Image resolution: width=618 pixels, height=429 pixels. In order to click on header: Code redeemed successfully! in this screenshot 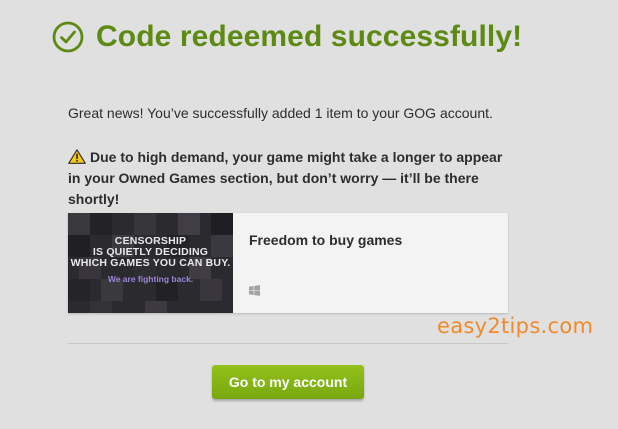, I will do `click(287, 37)`.